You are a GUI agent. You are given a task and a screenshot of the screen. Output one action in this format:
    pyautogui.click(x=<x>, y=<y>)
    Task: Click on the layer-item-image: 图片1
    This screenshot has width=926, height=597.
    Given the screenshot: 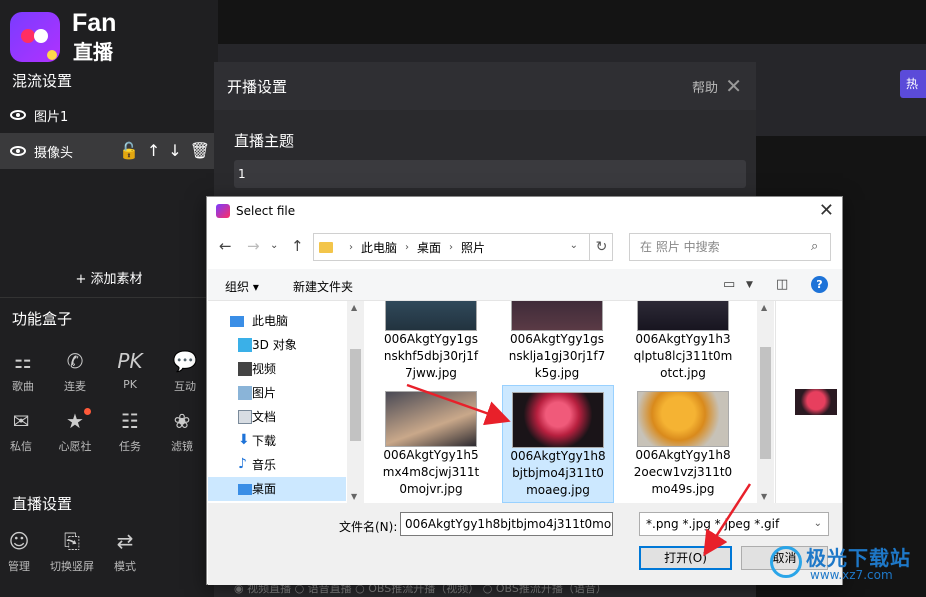 What is the action you would take?
    pyautogui.click(x=109, y=115)
    